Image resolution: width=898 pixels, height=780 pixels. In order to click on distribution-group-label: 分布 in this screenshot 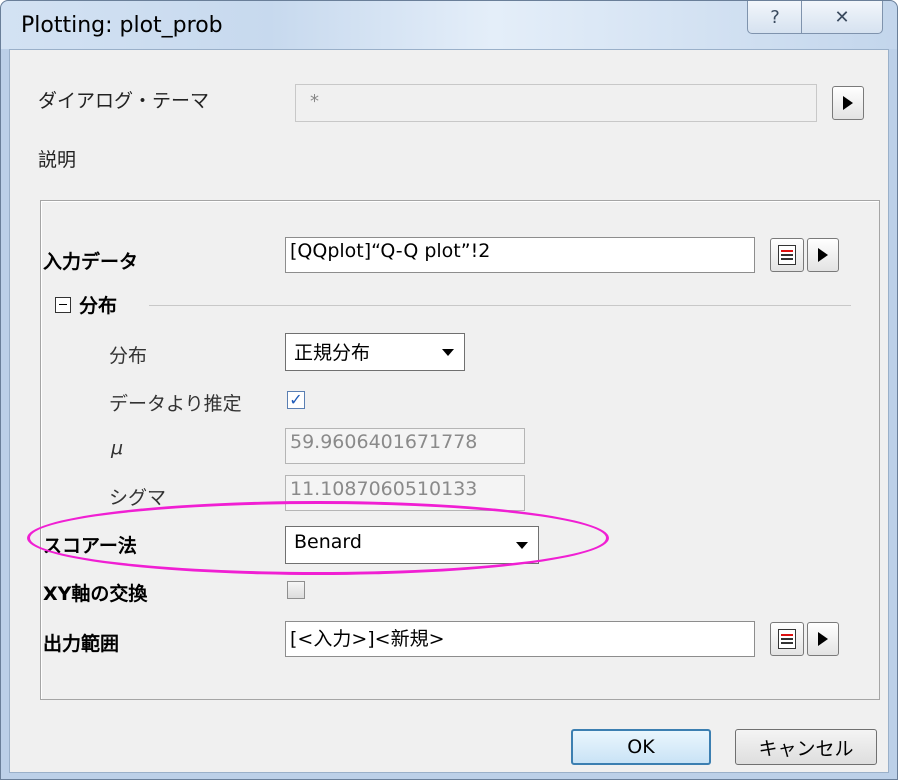, I will do `click(98, 306)`.